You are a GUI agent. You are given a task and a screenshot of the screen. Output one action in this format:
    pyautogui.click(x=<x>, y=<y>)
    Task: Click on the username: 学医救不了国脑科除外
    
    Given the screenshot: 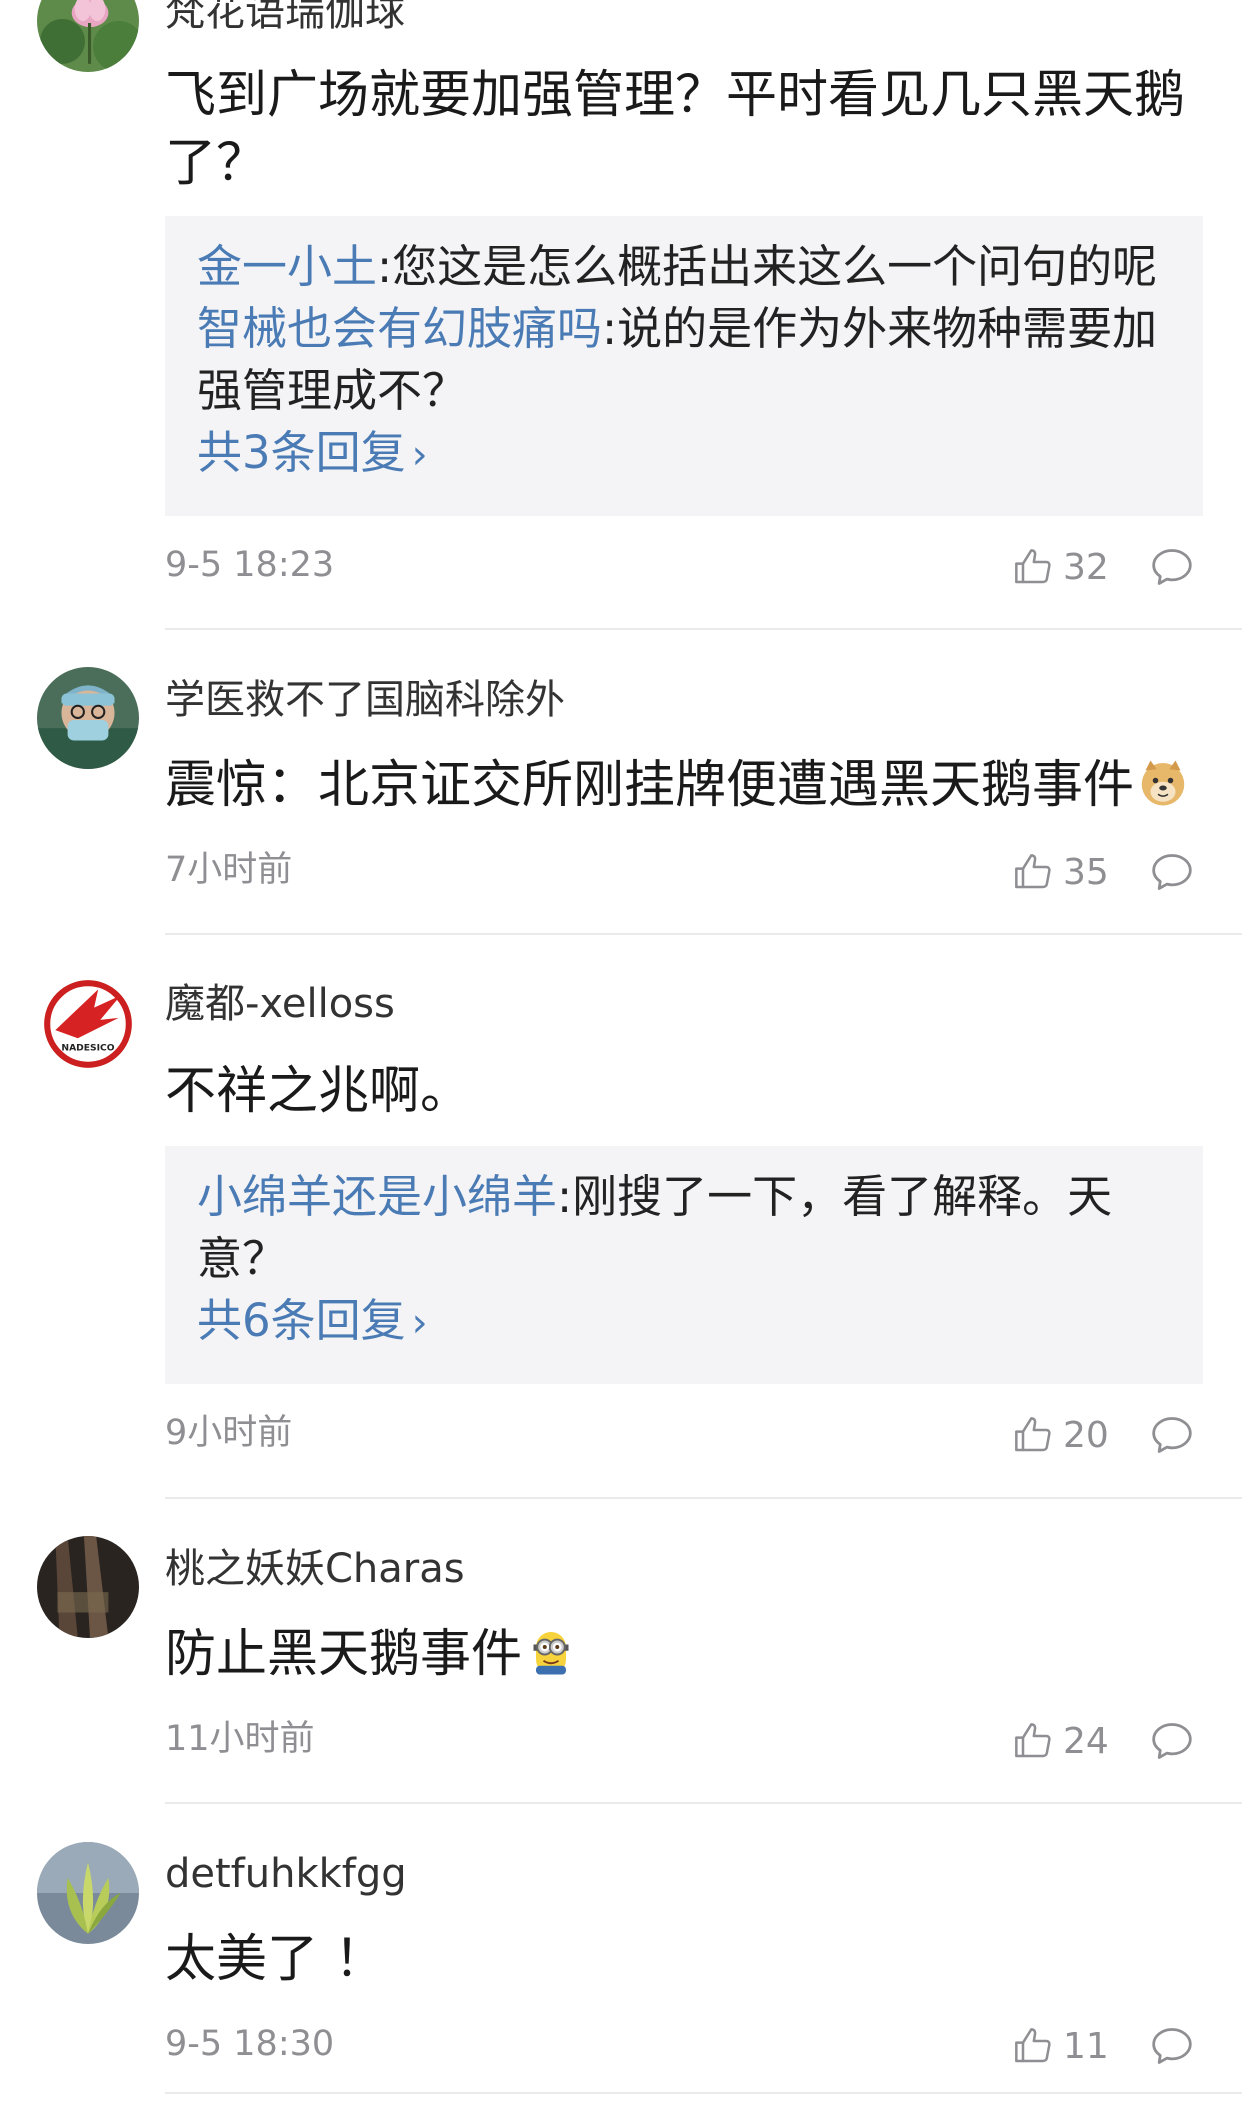 What is the action you would take?
    pyautogui.click(x=365, y=700)
    